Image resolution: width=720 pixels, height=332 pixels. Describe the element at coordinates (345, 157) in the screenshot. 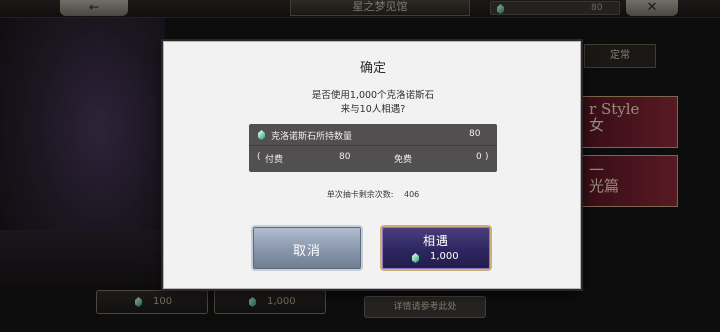

I see `paid-value: 80` at that location.